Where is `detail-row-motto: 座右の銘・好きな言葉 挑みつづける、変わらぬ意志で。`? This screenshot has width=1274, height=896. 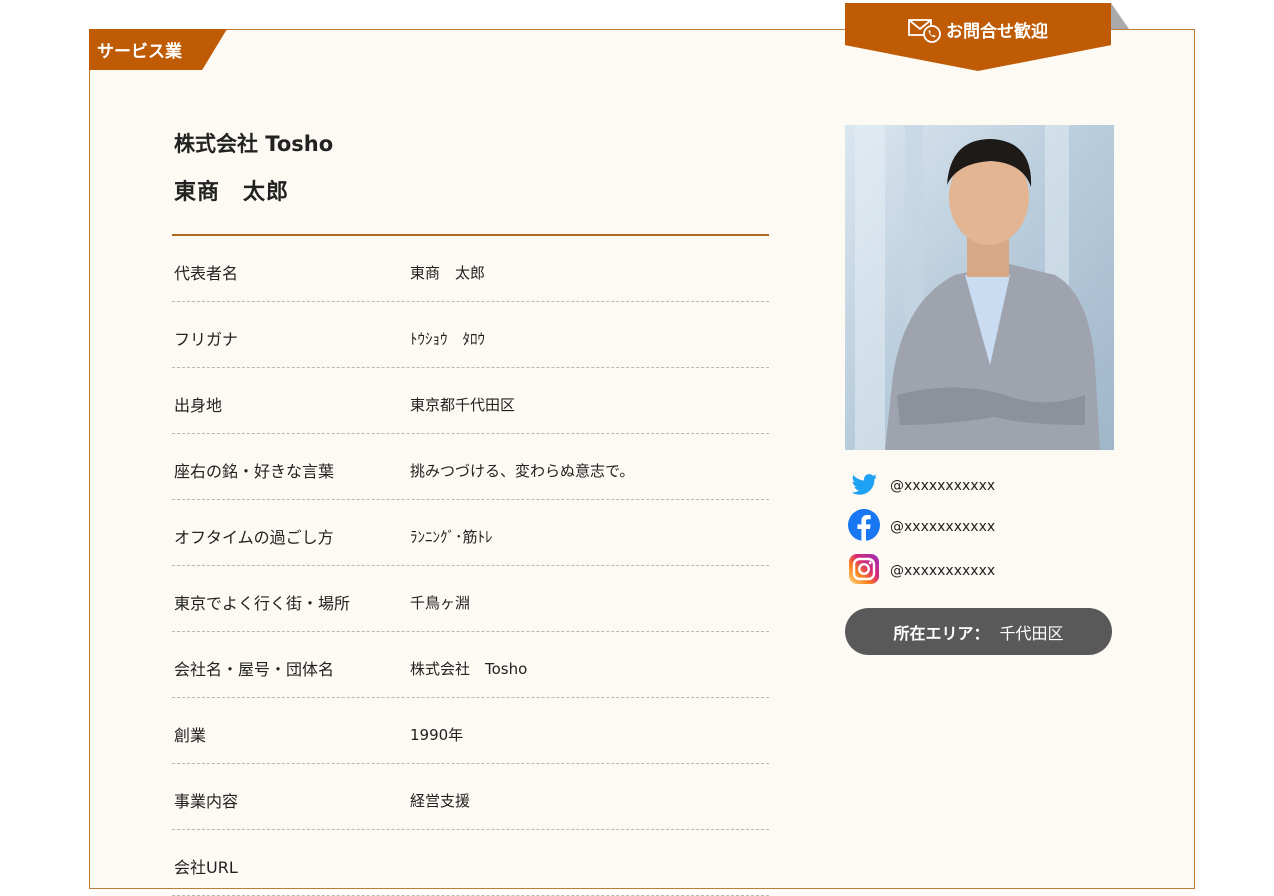 detail-row-motto: 座右の銘・好きな言葉 挑みつづける、変わらぬ意志で。 is located at coordinates (470, 467).